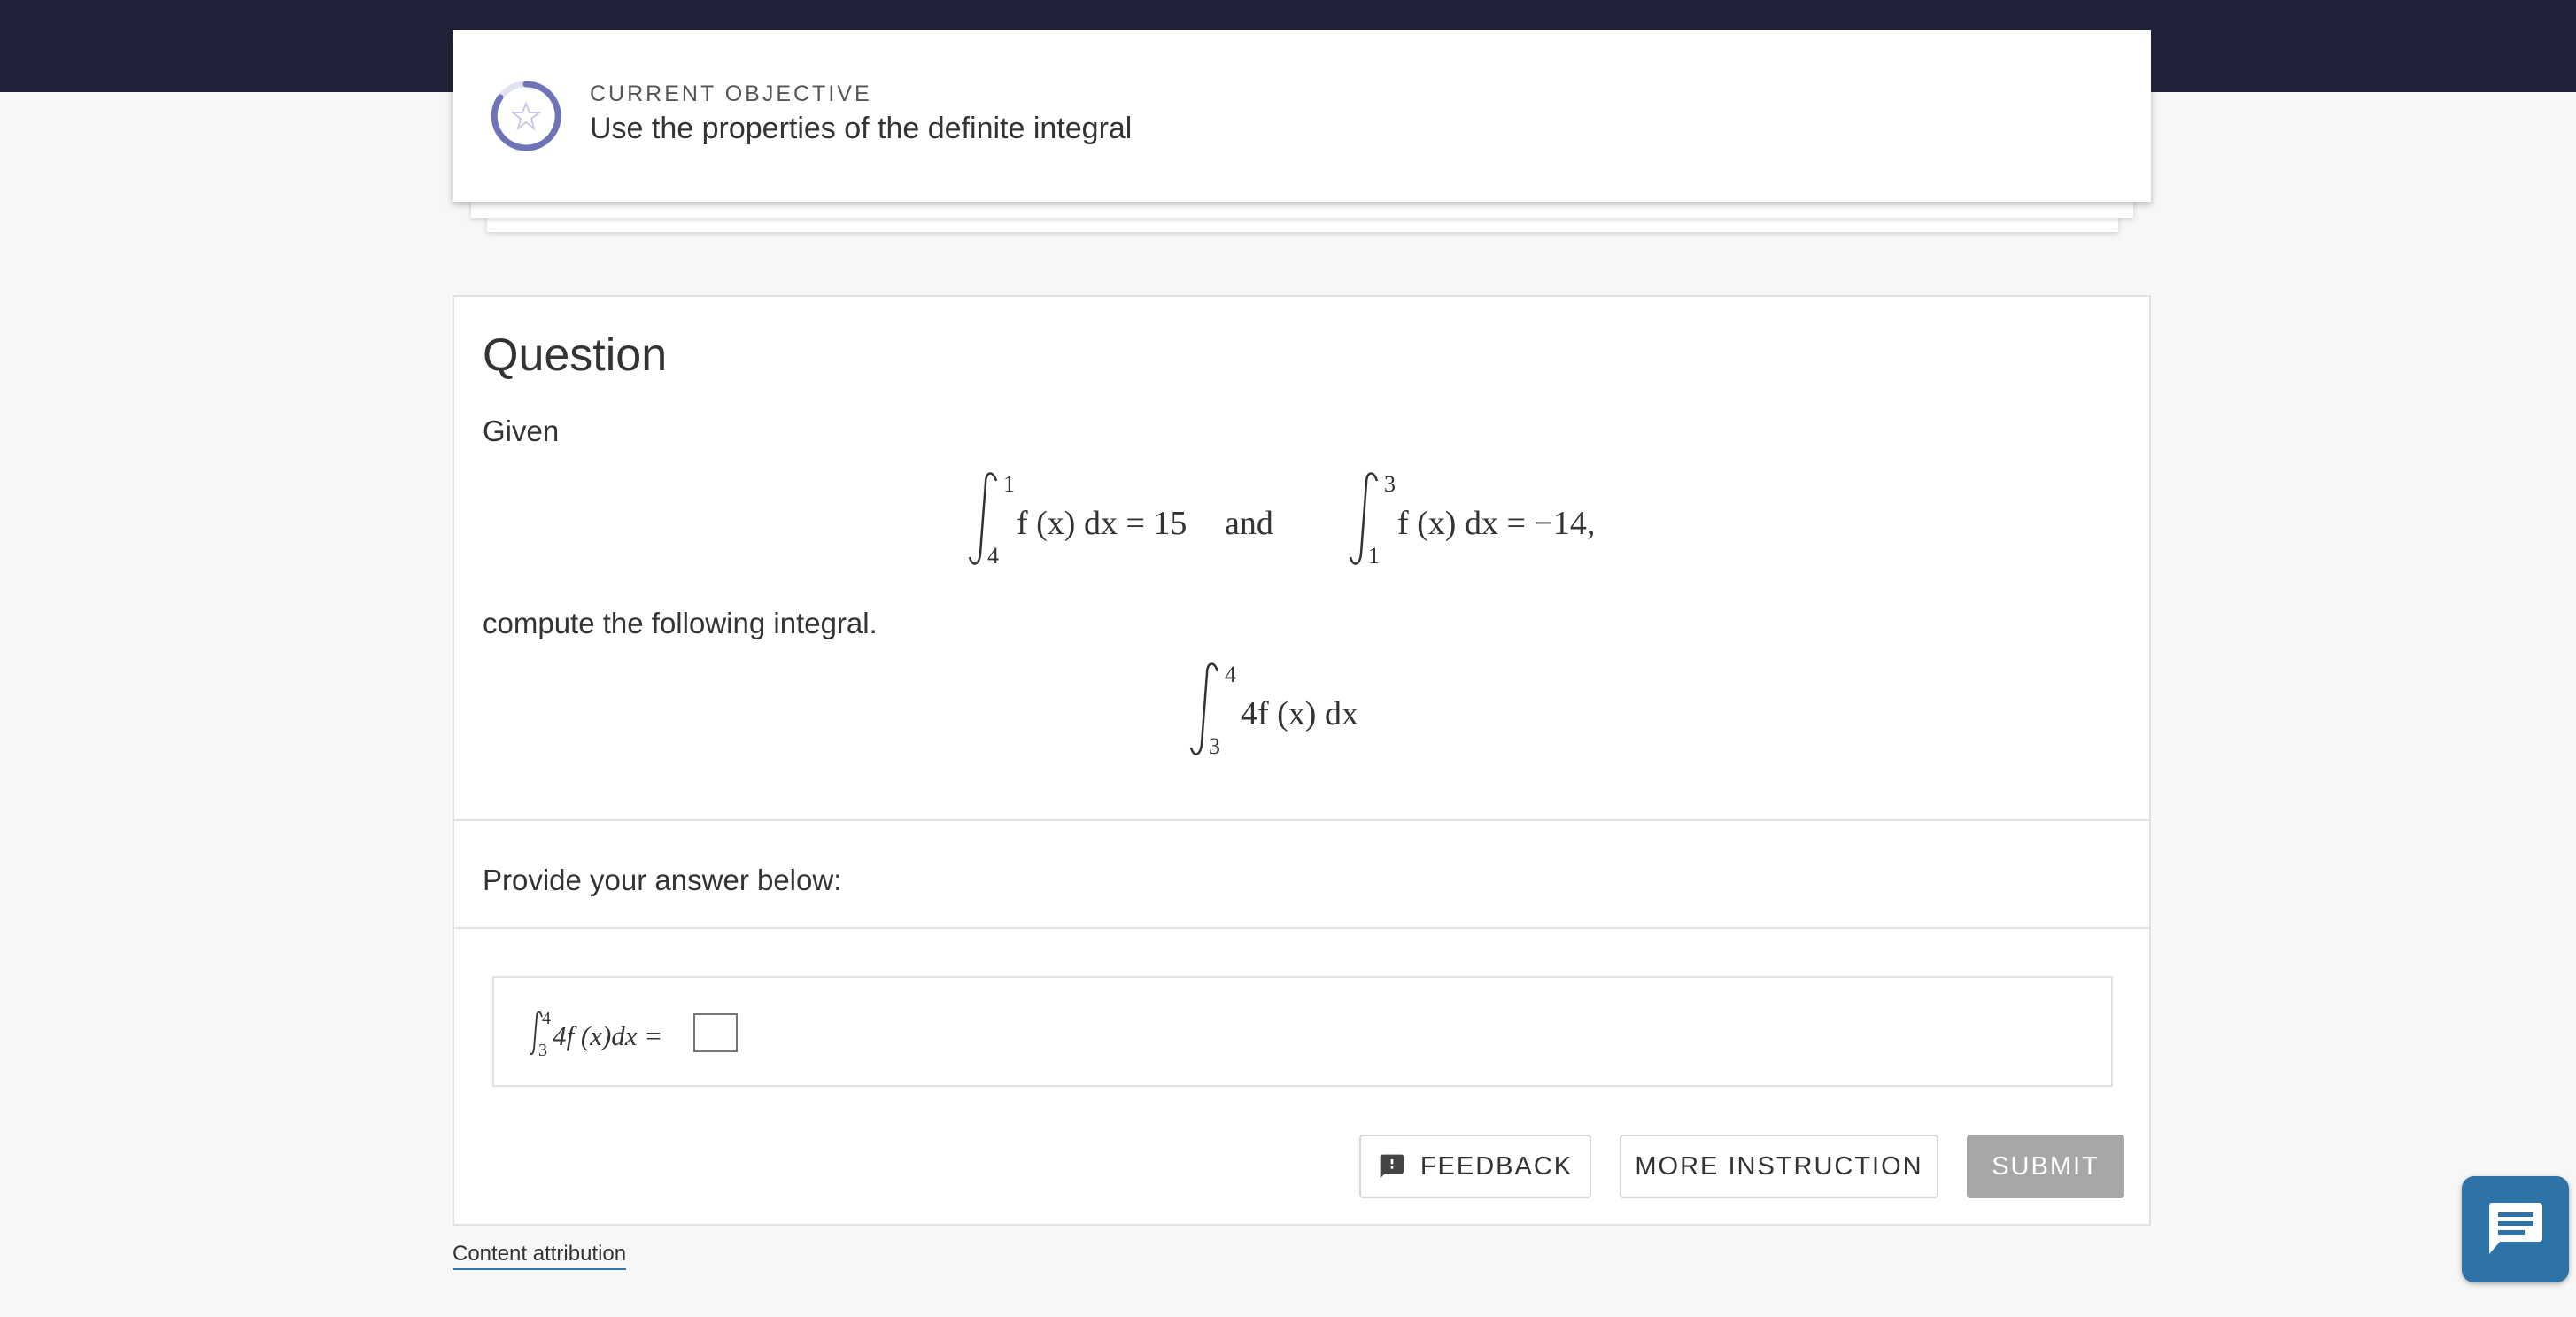 The image size is (2576, 1317). I want to click on more-instruction-button: MORE INSTRUCTION, so click(1779, 1166).